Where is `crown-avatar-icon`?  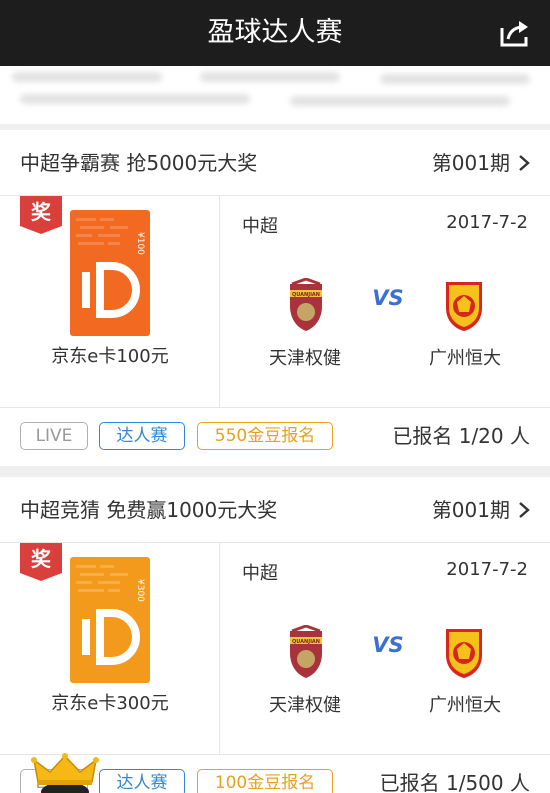 crown-avatar-icon is located at coordinates (65, 772).